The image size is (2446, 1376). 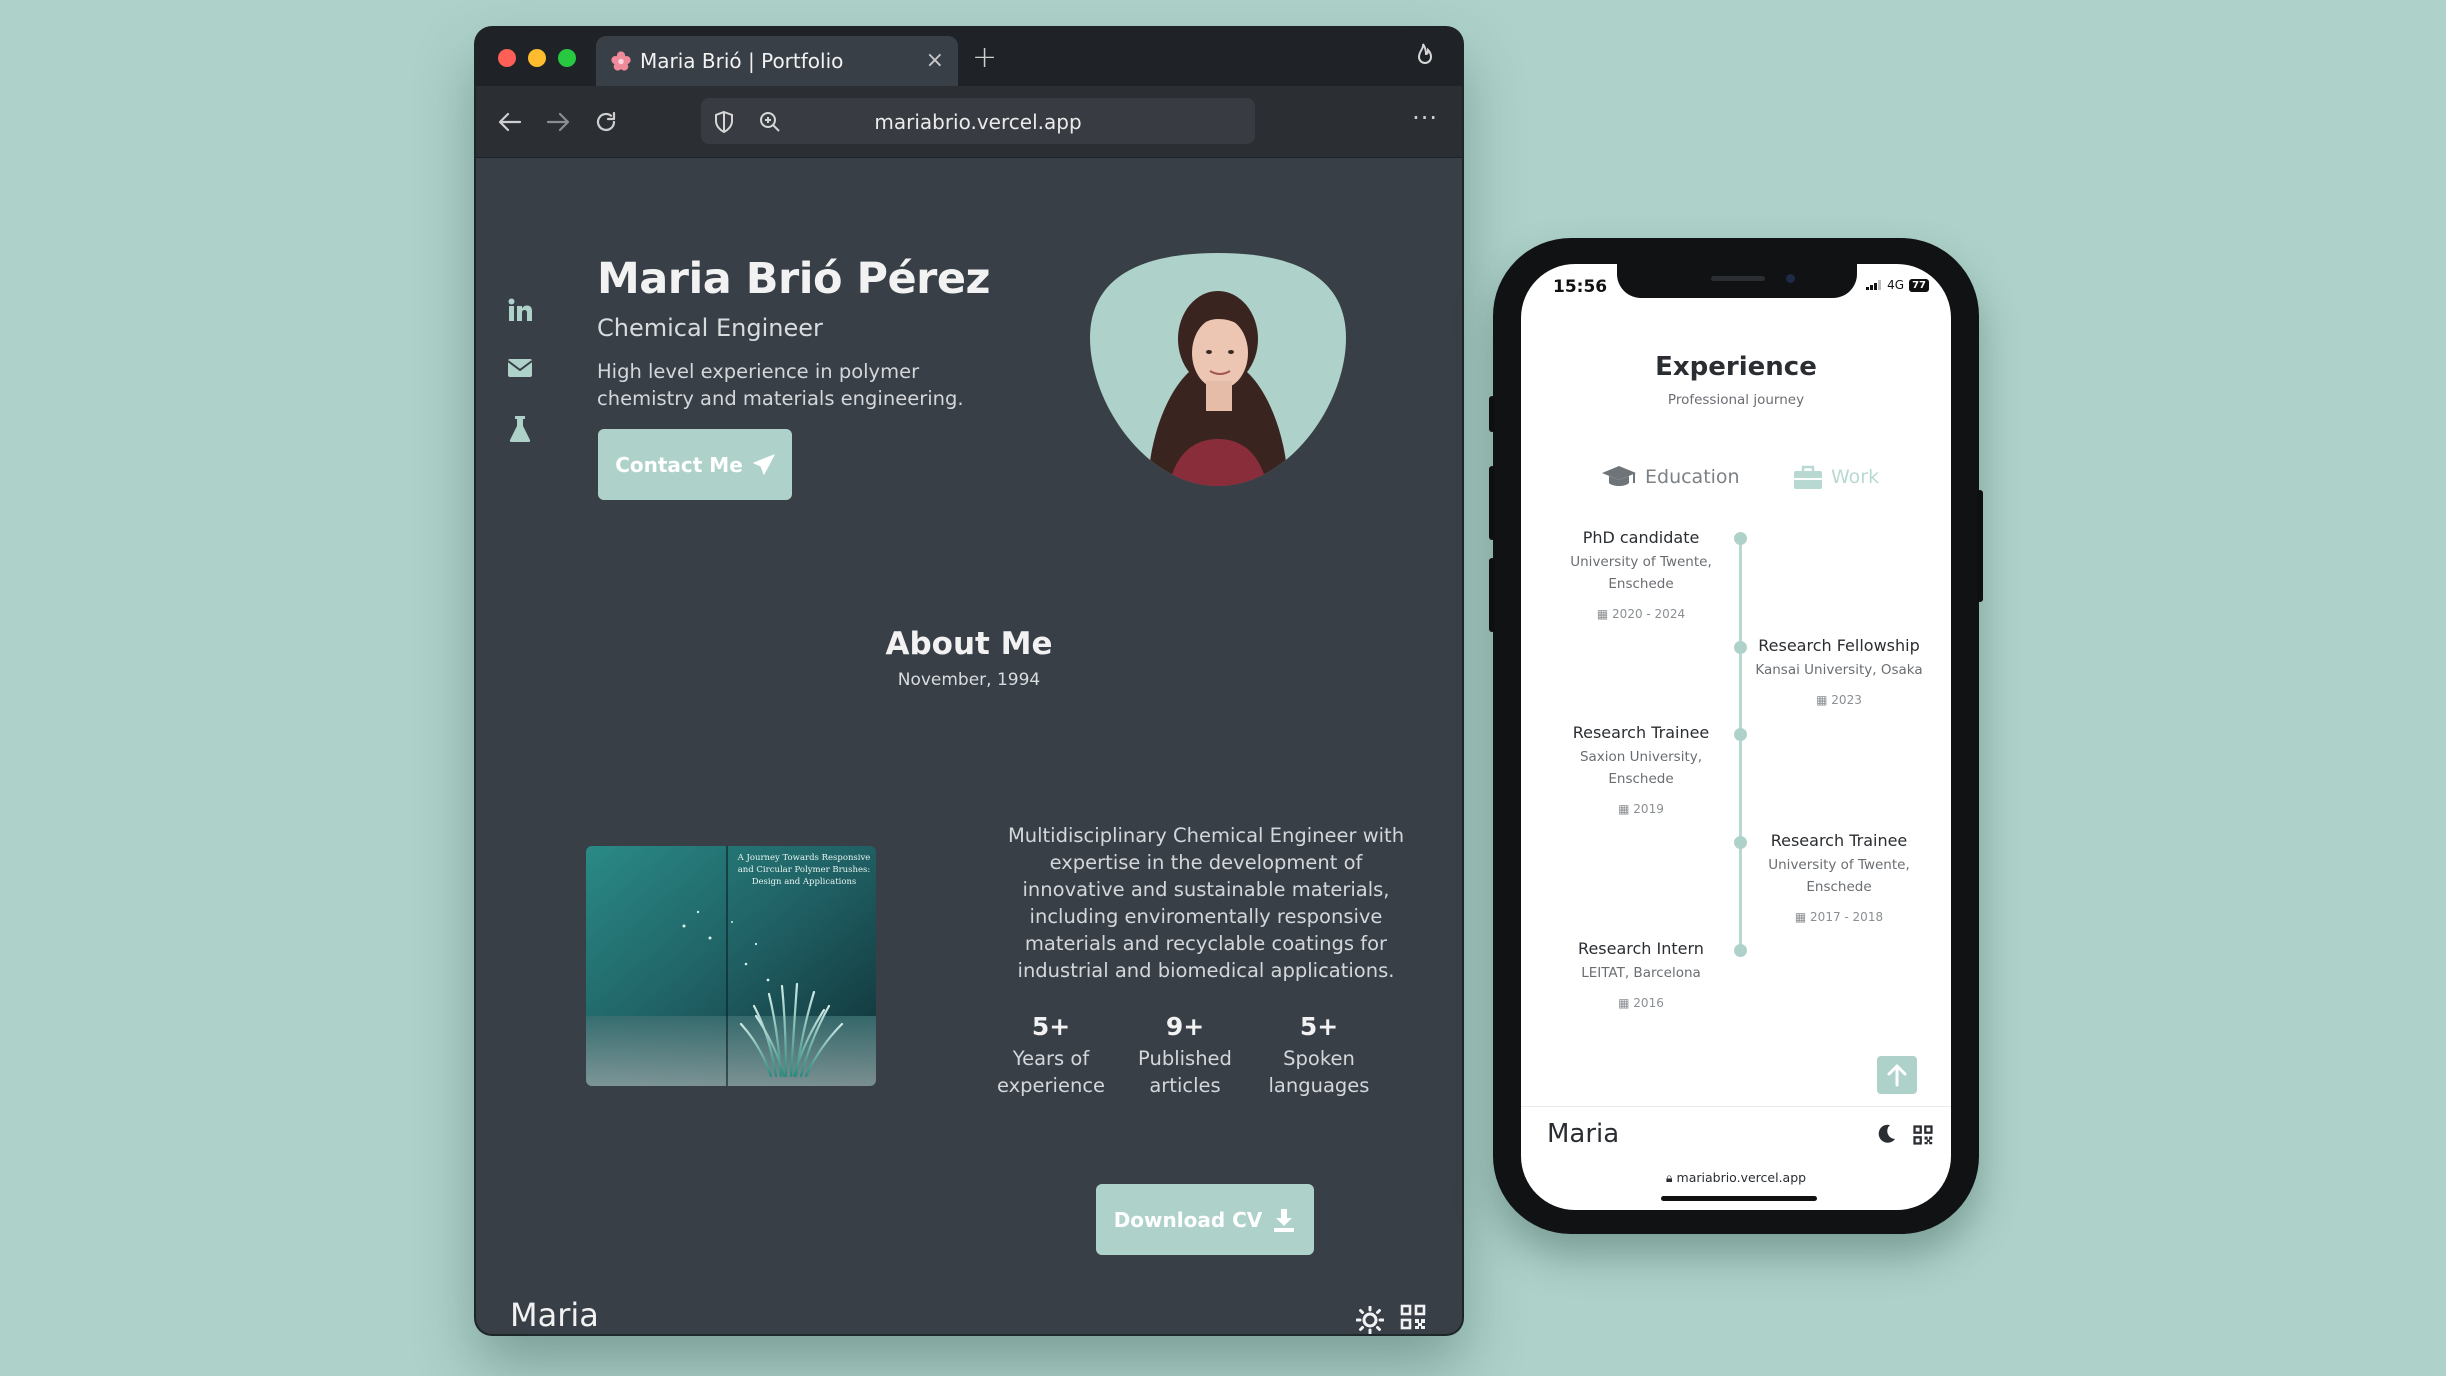 What do you see at coordinates (1671, 1177) in the screenshot?
I see `lock-icon: 🔒︎` at bounding box center [1671, 1177].